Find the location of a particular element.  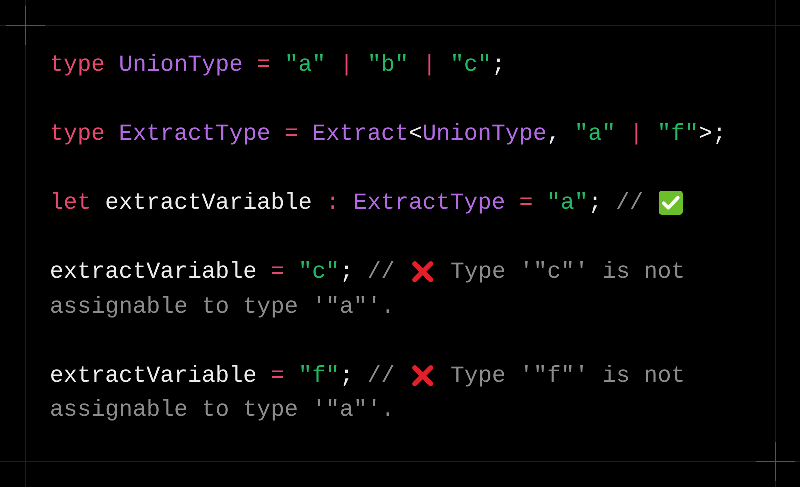

type-name: Extract is located at coordinates (360, 134).